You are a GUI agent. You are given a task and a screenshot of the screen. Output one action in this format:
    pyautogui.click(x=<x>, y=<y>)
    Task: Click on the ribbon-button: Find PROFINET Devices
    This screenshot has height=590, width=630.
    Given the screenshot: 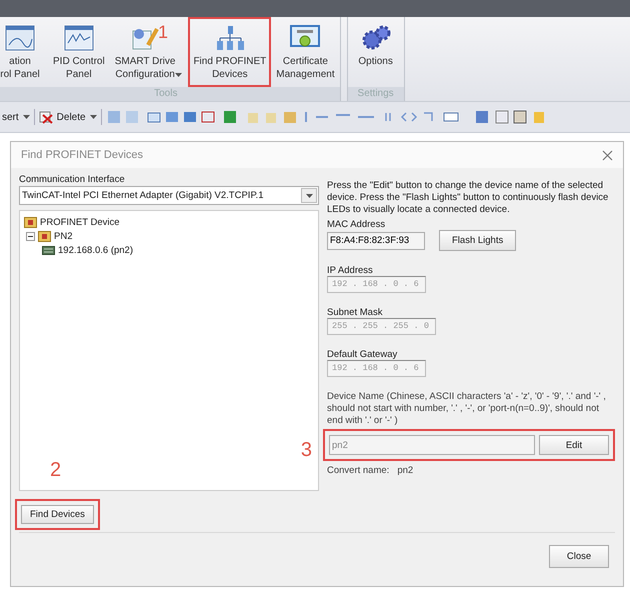 What is the action you would take?
    pyautogui.click(x=230, y=52)
    